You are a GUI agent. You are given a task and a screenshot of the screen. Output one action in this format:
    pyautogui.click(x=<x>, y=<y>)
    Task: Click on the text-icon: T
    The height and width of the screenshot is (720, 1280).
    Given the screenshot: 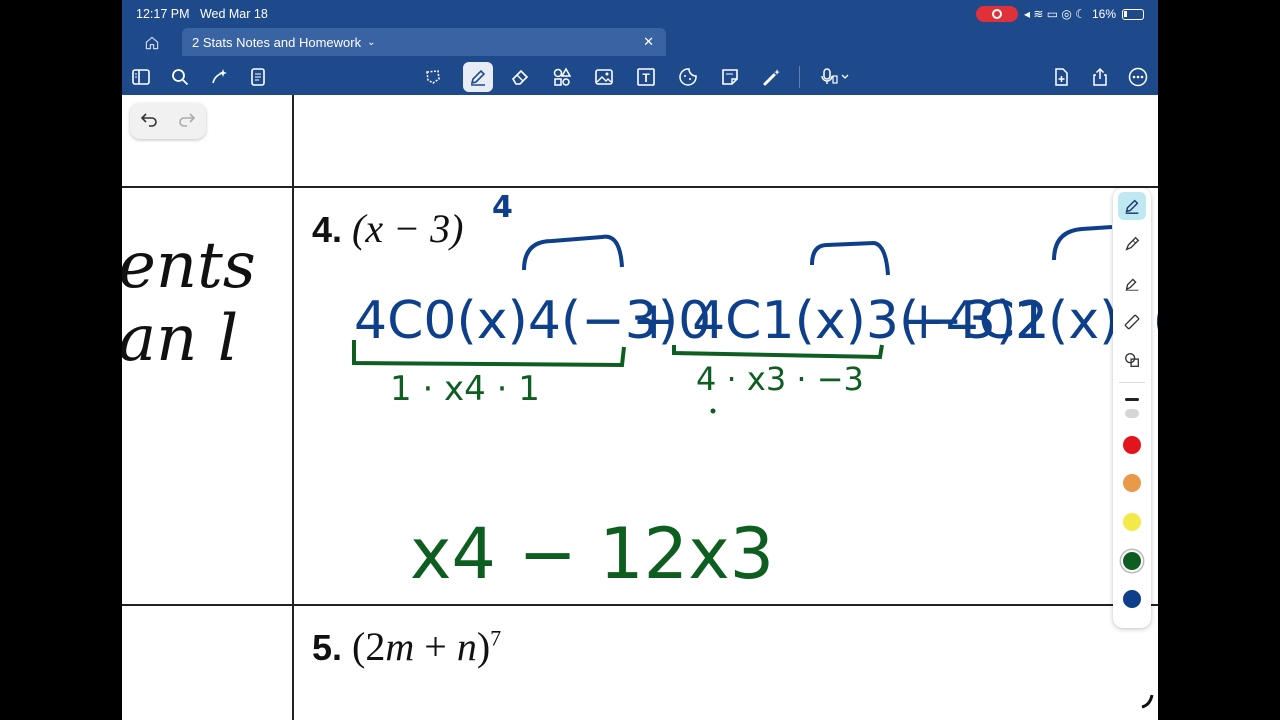 What is the action you would take?
    pyautogui.click(x=646, y=77)
    